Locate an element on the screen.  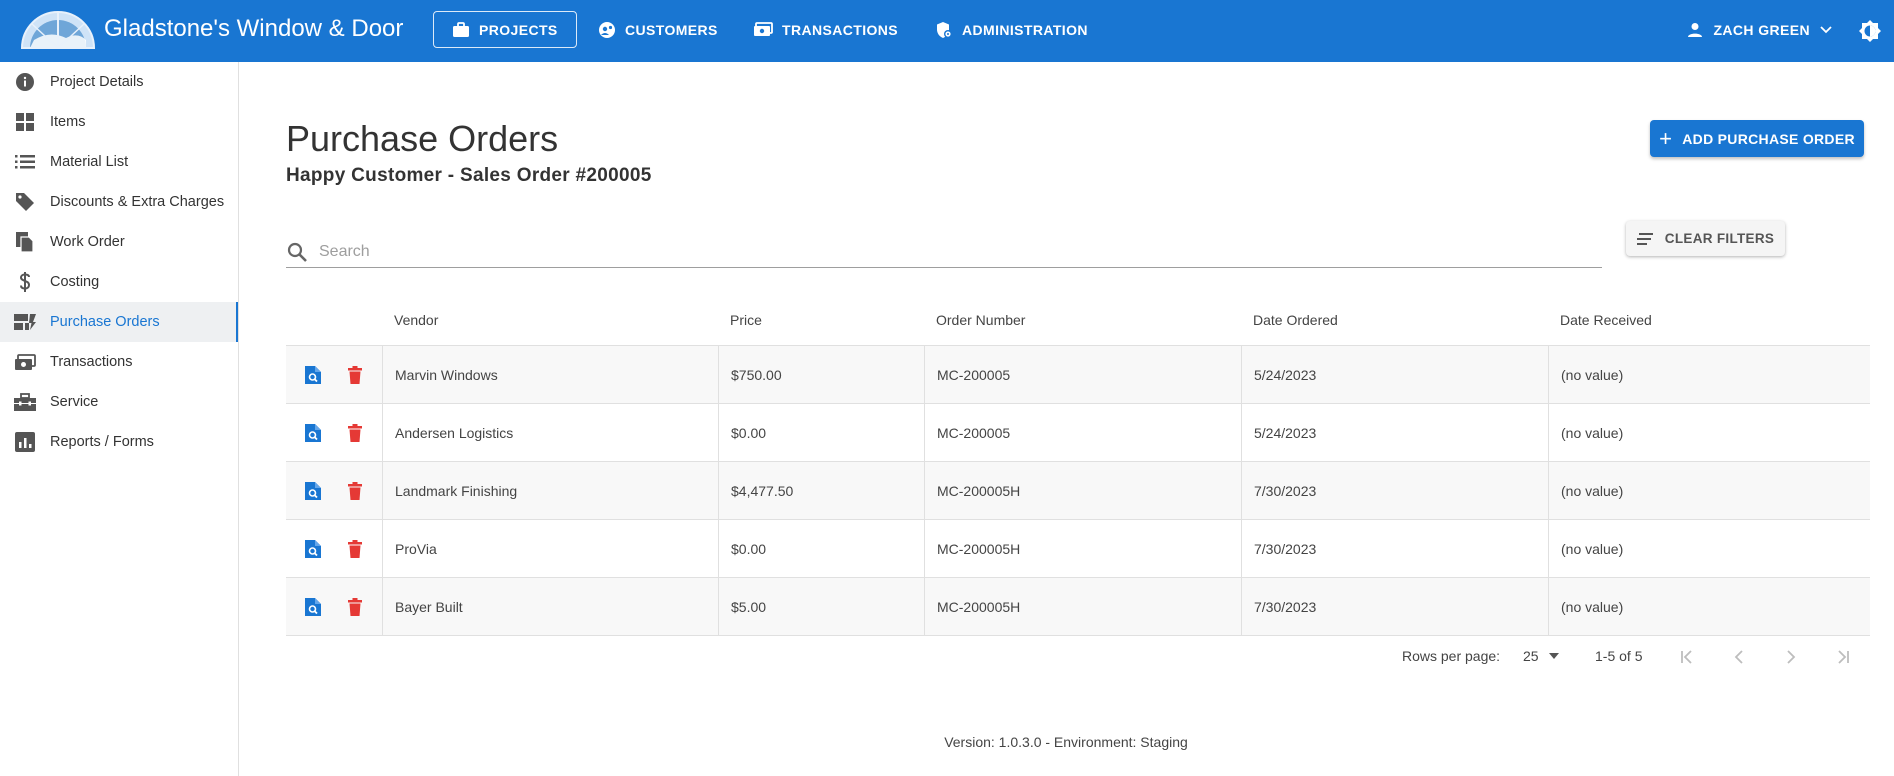
sidebar-item-label: Items is located at coordinates (68, 122).